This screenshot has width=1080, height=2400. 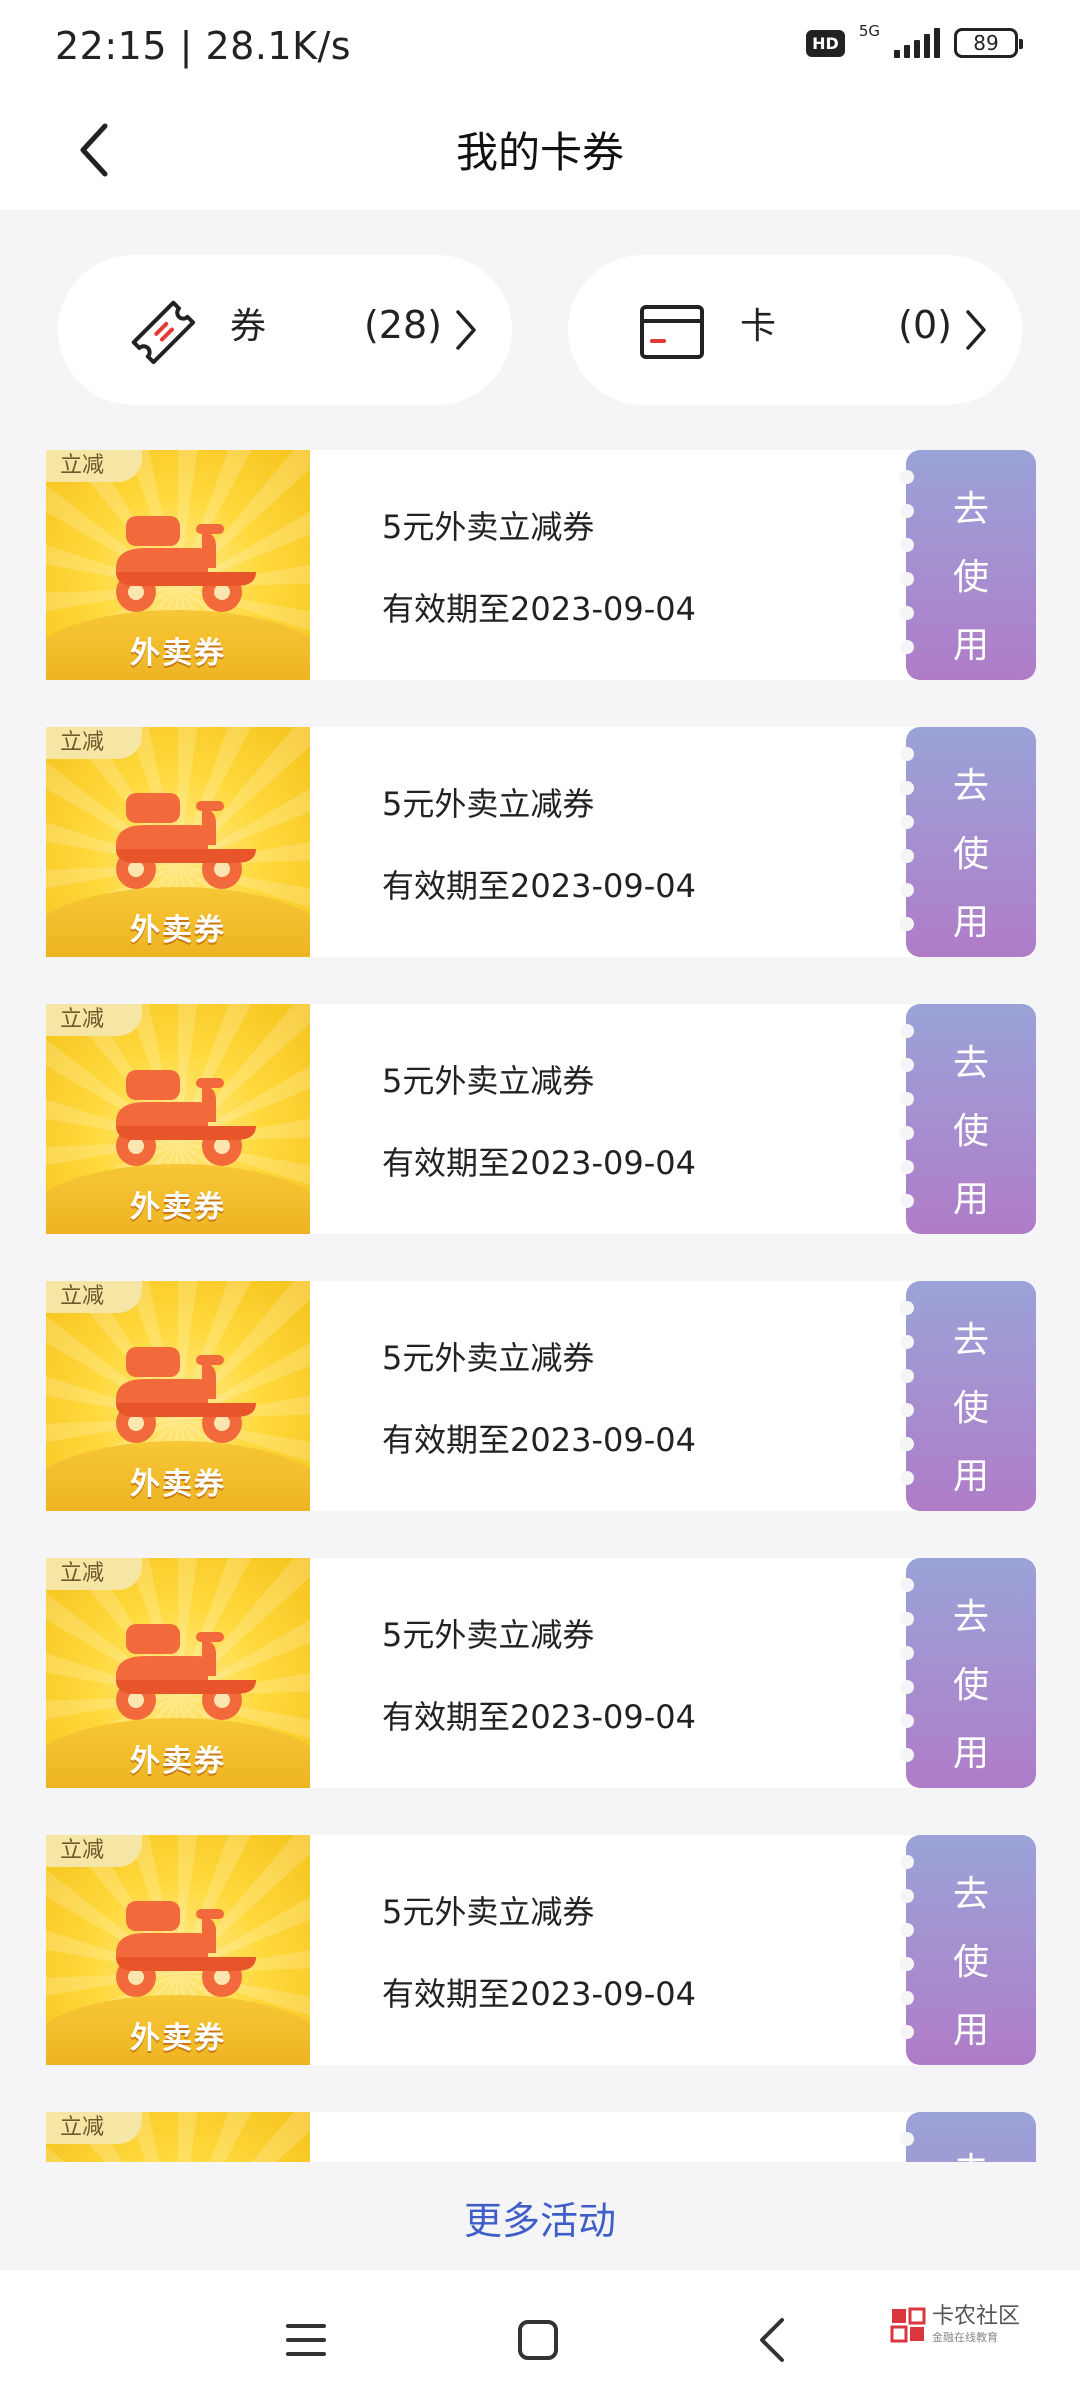 I want to click on status-indicators: HD 5G 89, so click(x=914, y=40).